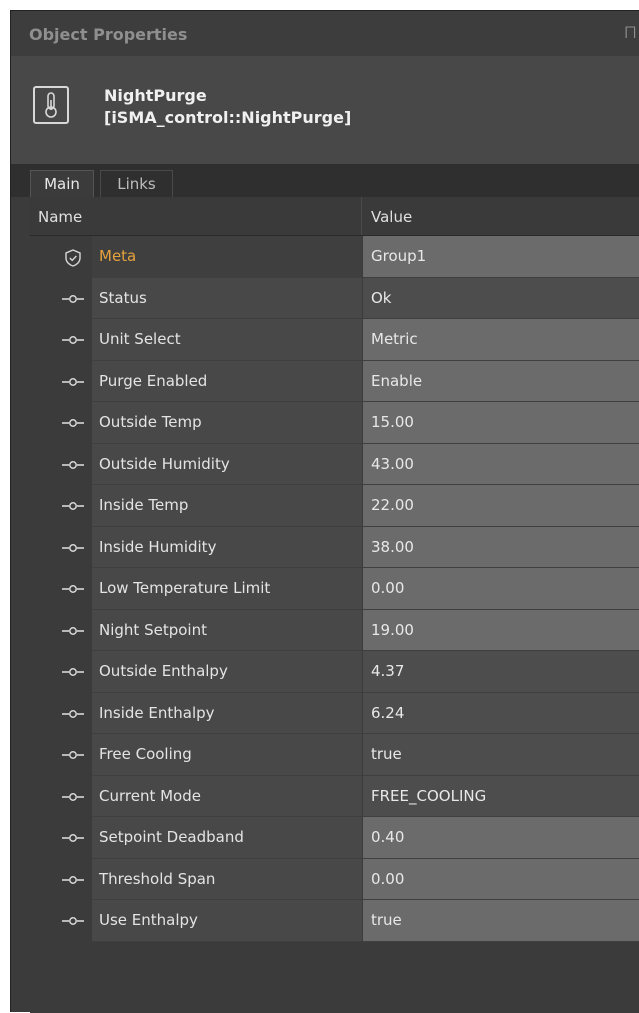 Image resolution: width=639 pixels, height=1013 pixels. I want to click on property-row-outside-enthalpy: Outside Enthalpy 4.37, so click(334, 672).